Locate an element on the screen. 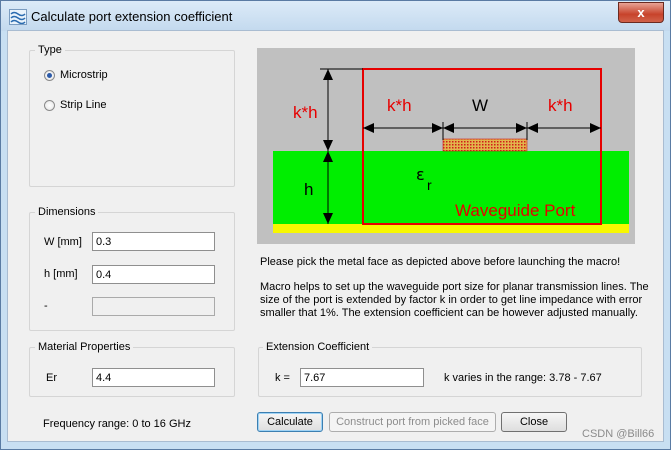 The height and width of the screenshot is (450, 671). radio-microstrip: Microstrip is located at coordinates (76, 75).